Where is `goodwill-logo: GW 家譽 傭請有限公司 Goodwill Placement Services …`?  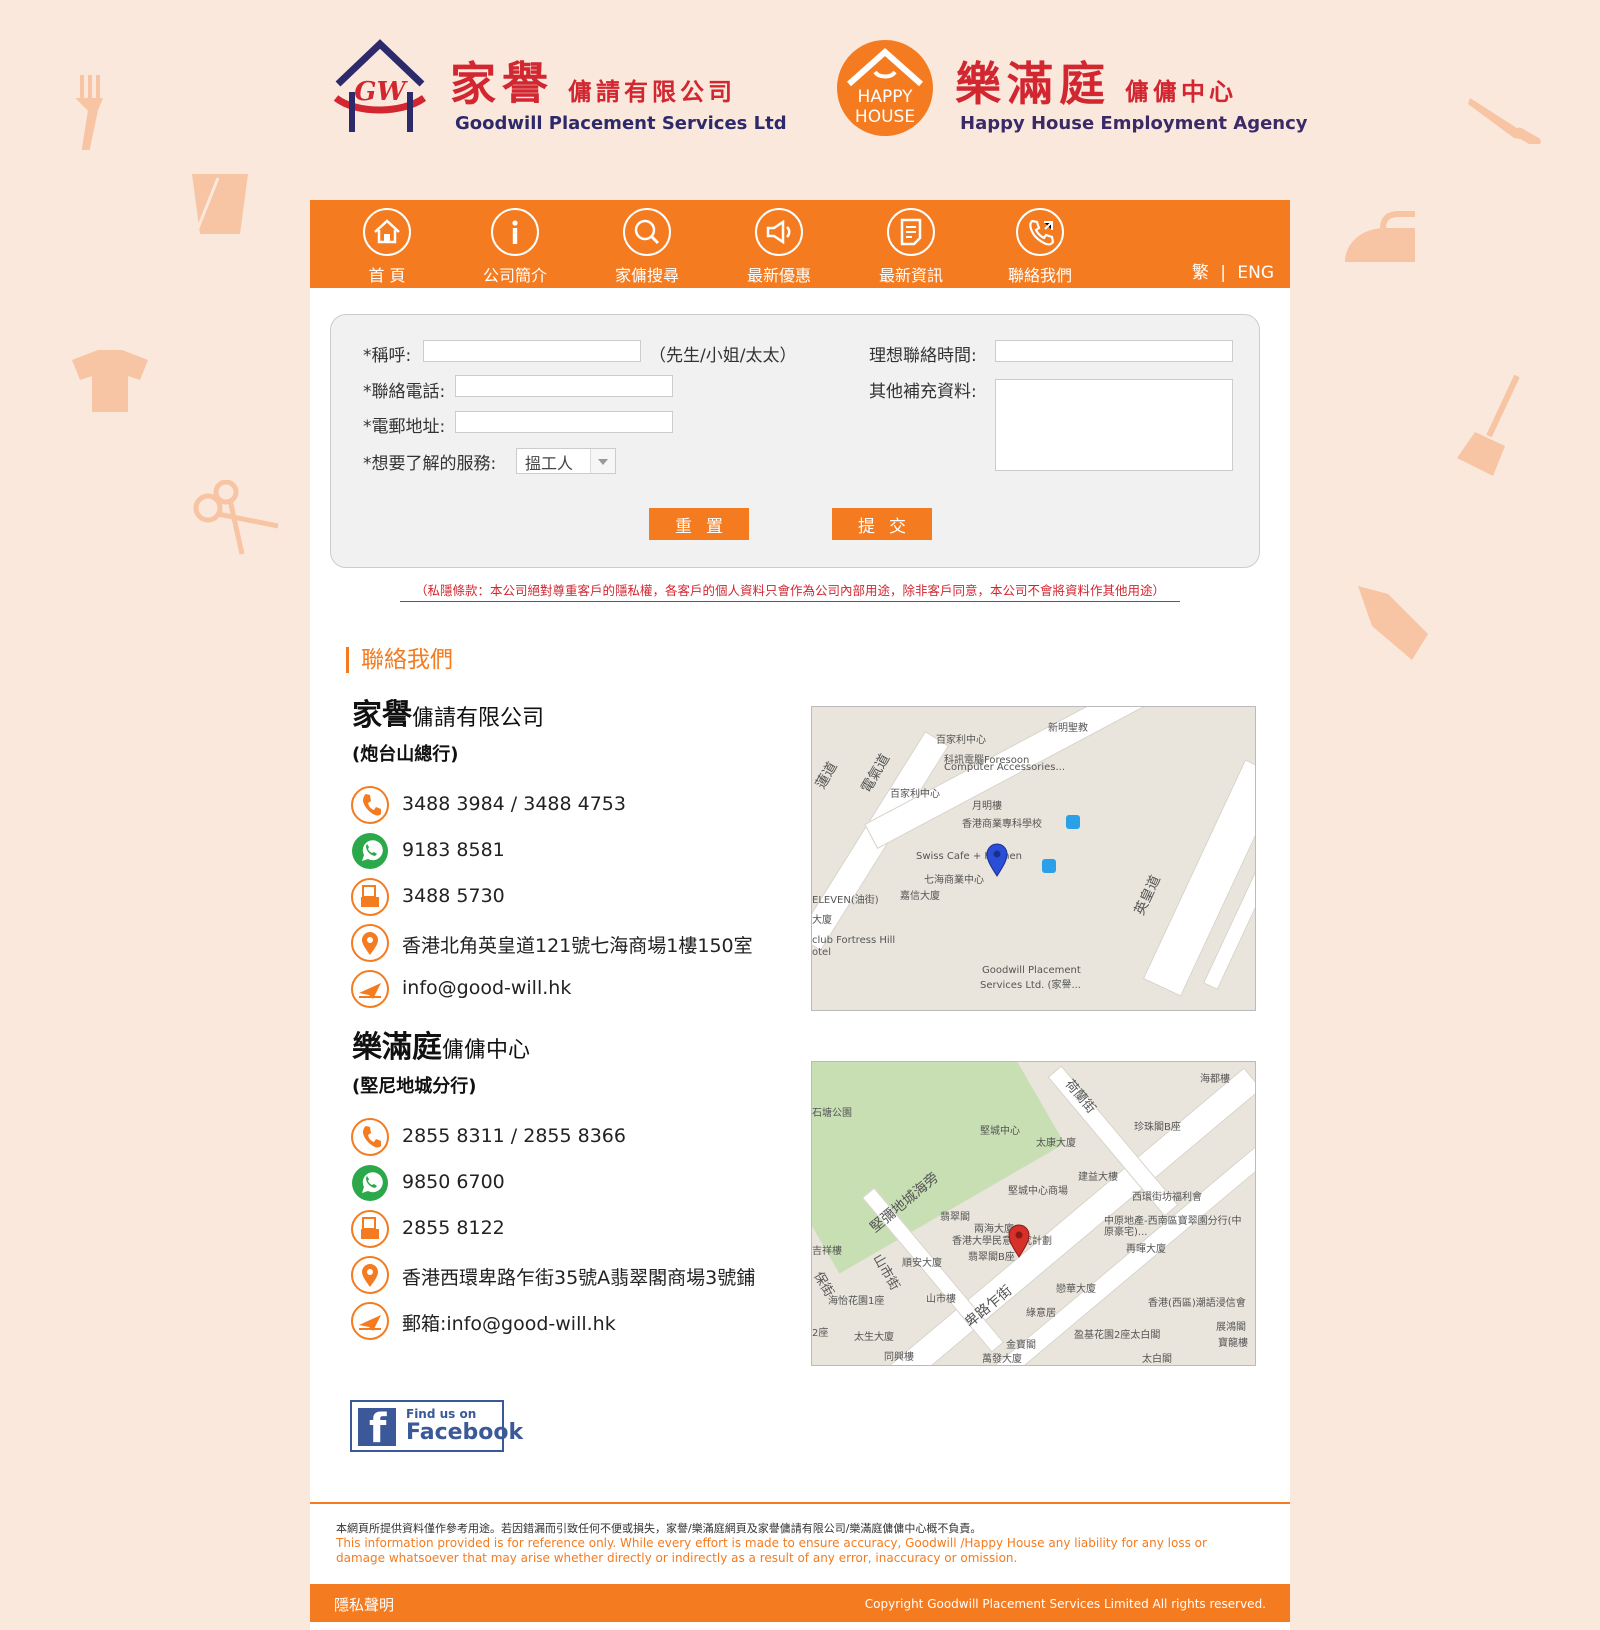 goodwill-logo: GW 家譽 傭請有限公司 Goodwill Placement Services … is located at coordinates (558, 93).